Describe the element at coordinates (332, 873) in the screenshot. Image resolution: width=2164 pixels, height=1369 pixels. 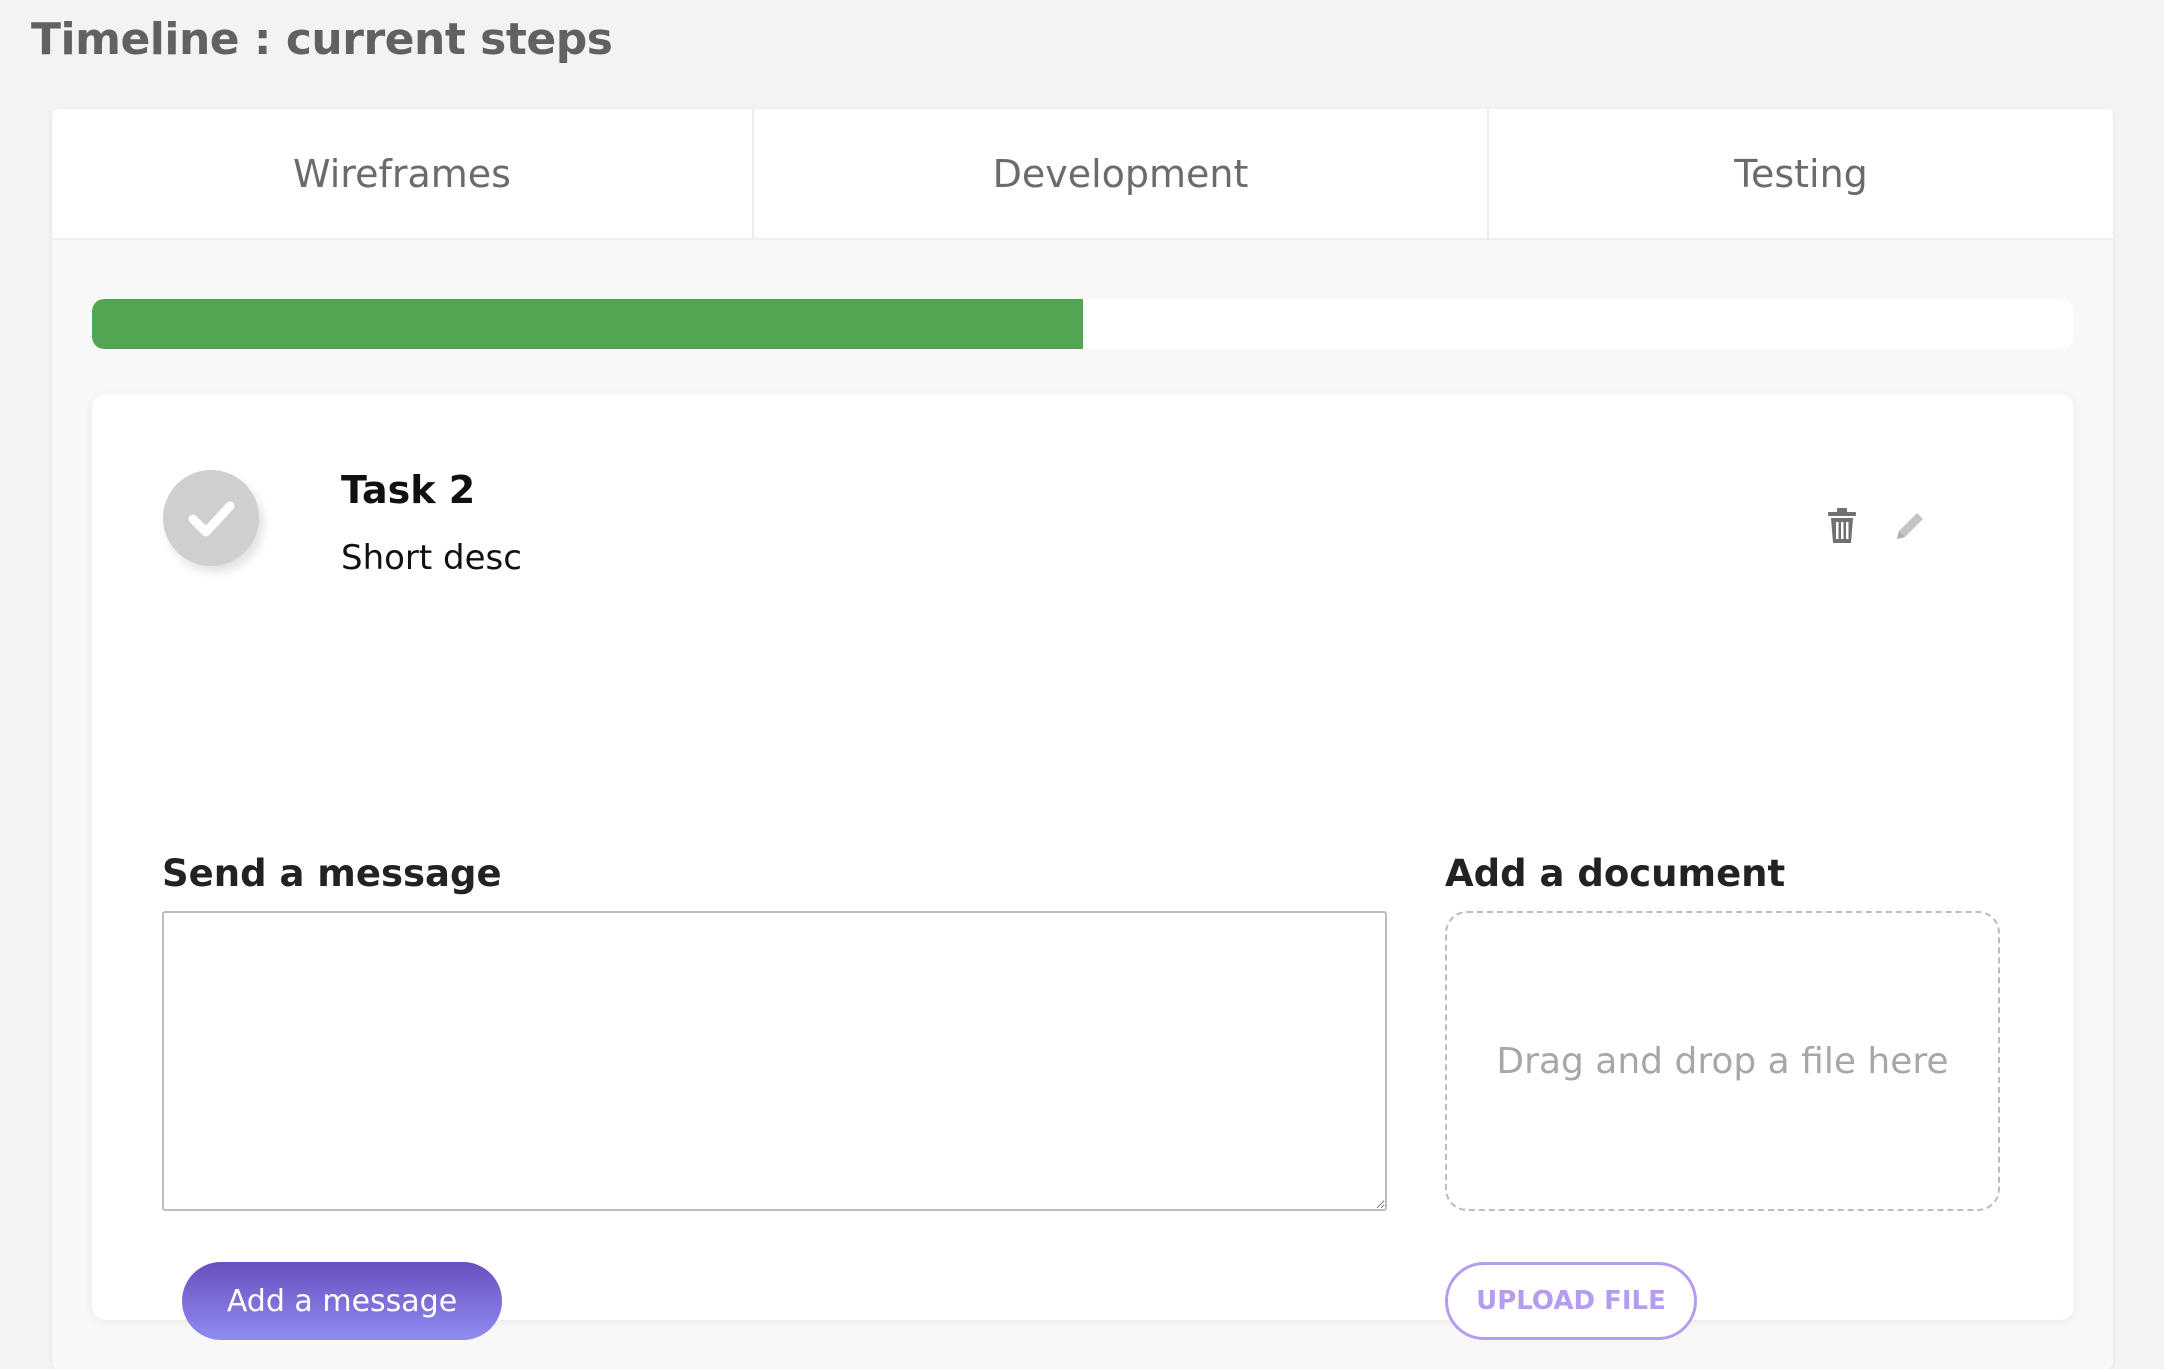
I see `send-message-label: Send a message` at that location.